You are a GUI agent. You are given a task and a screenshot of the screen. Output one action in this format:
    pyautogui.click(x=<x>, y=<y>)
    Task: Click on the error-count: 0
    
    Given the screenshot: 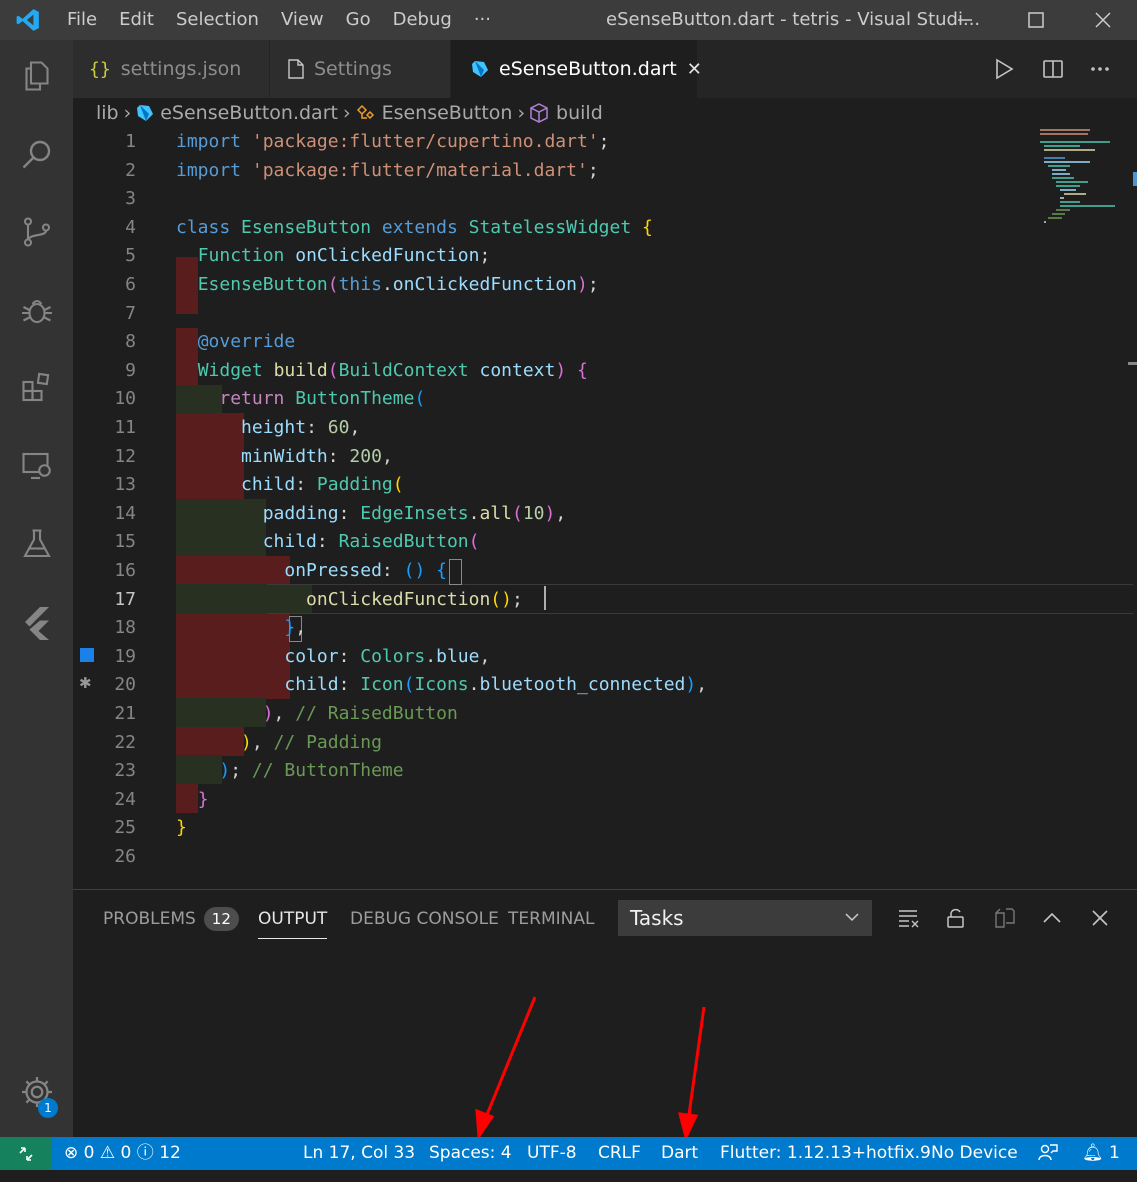 What is the action you would take?
    pyautogui.click(x=89, y=1153)
    